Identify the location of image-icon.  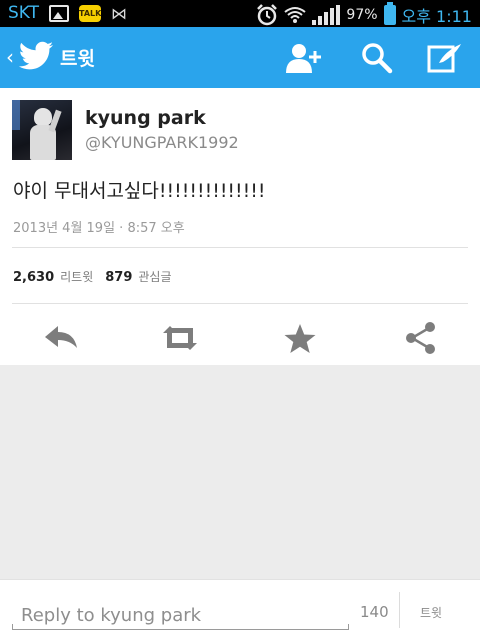
(59, 13).